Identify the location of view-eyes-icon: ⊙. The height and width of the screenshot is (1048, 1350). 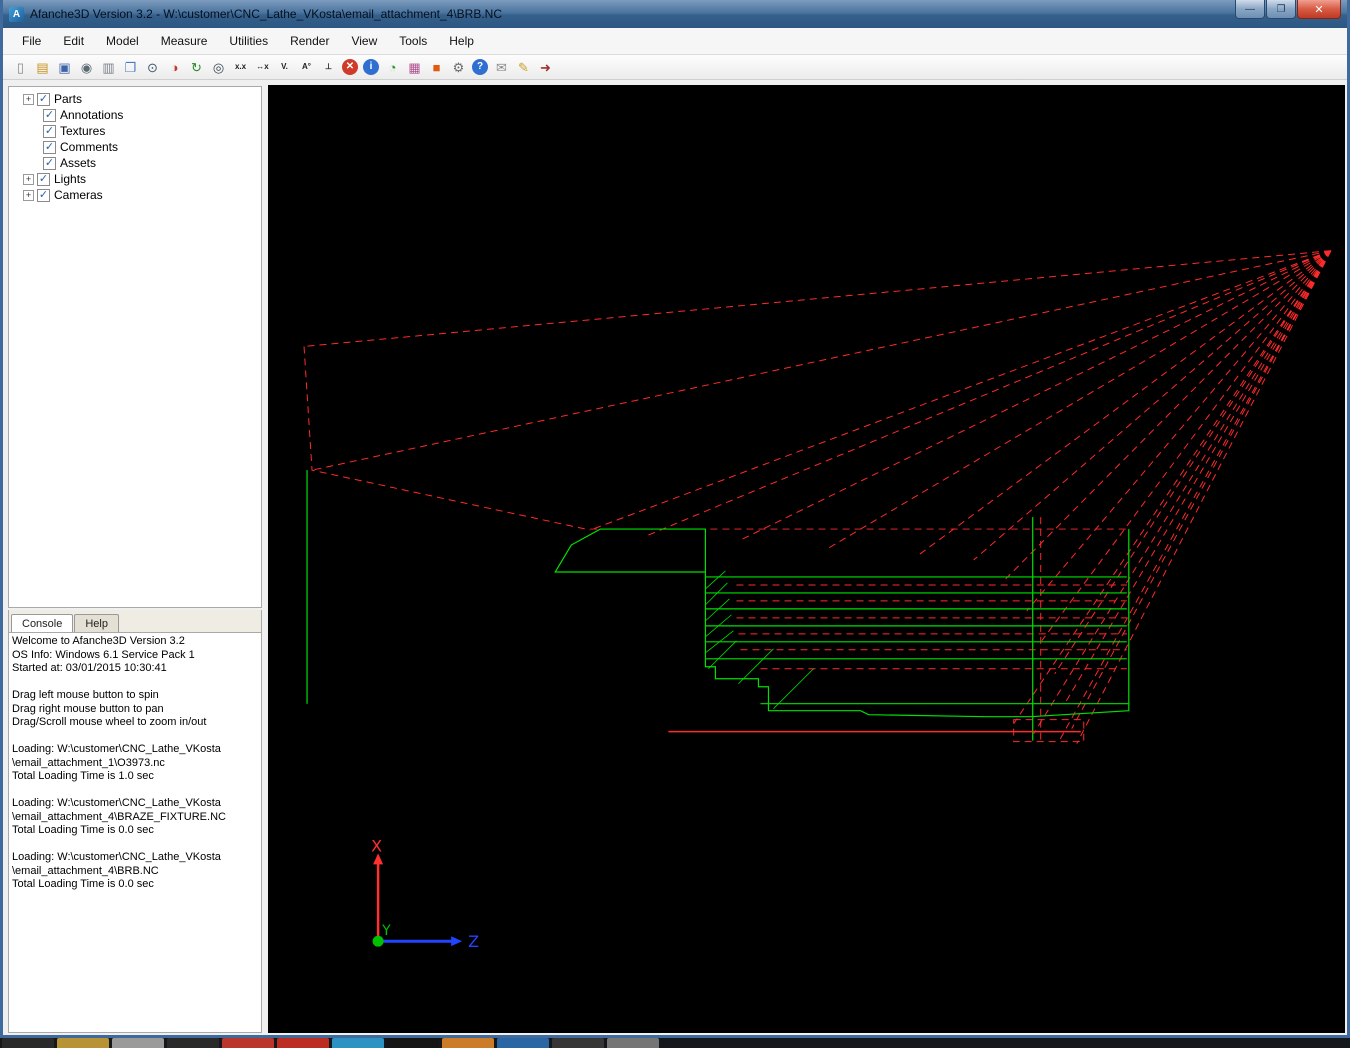
(152, 67).